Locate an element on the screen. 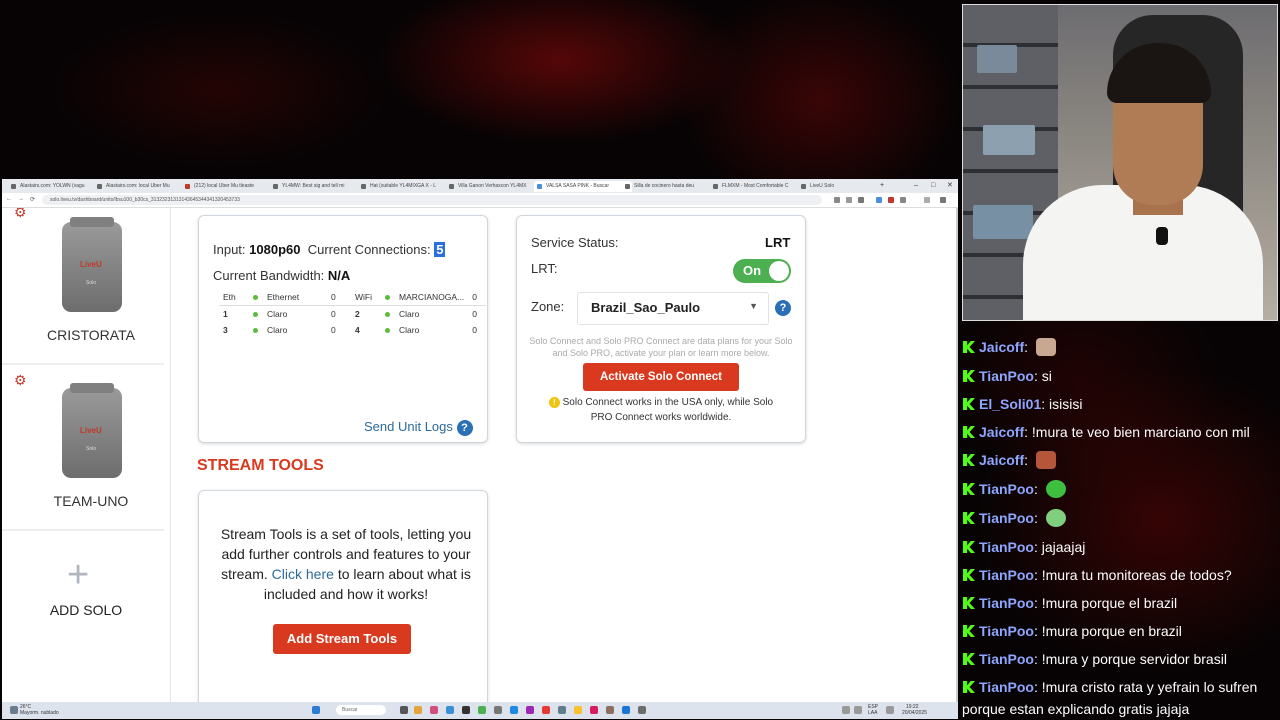 The image size is (1280, 720). wifi-icon is located at coordinates (890, 710).